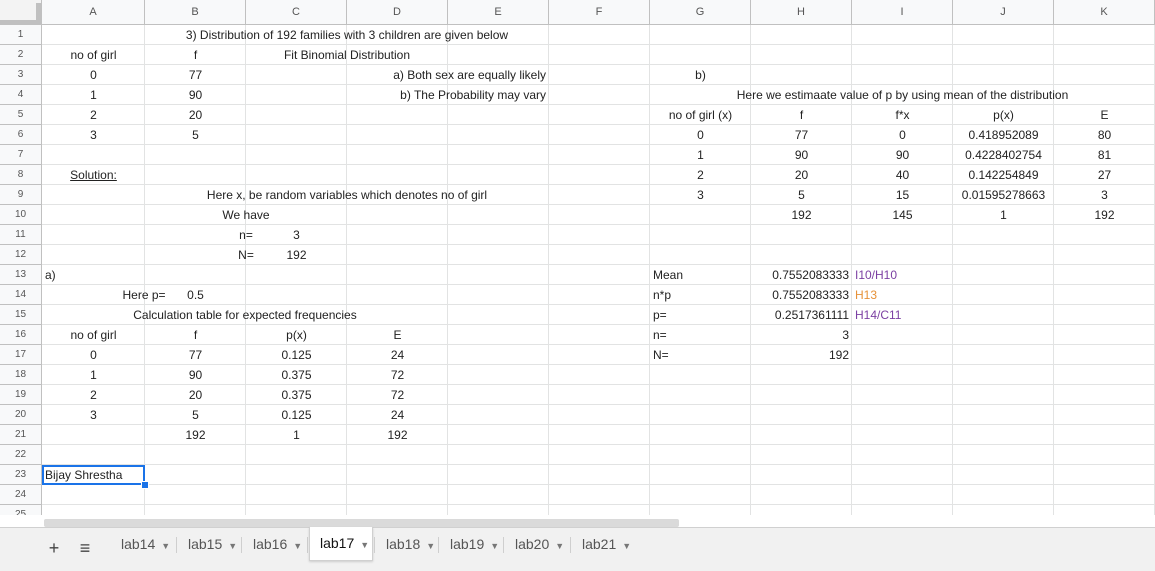 This screenshot has width=1155, height=571. Describe the element at coordinates (700, 355) in the screenshot. I see `cell-g17: N=` at that location.